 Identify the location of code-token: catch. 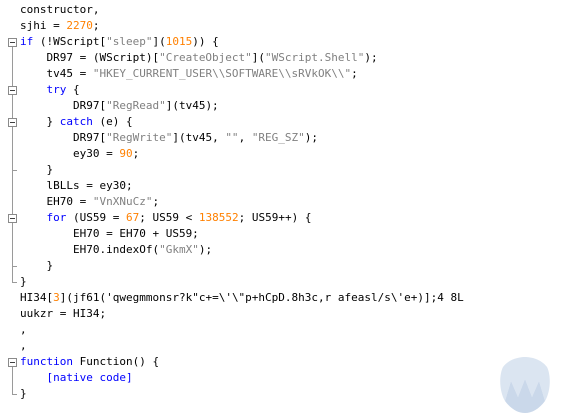
(76, 121).